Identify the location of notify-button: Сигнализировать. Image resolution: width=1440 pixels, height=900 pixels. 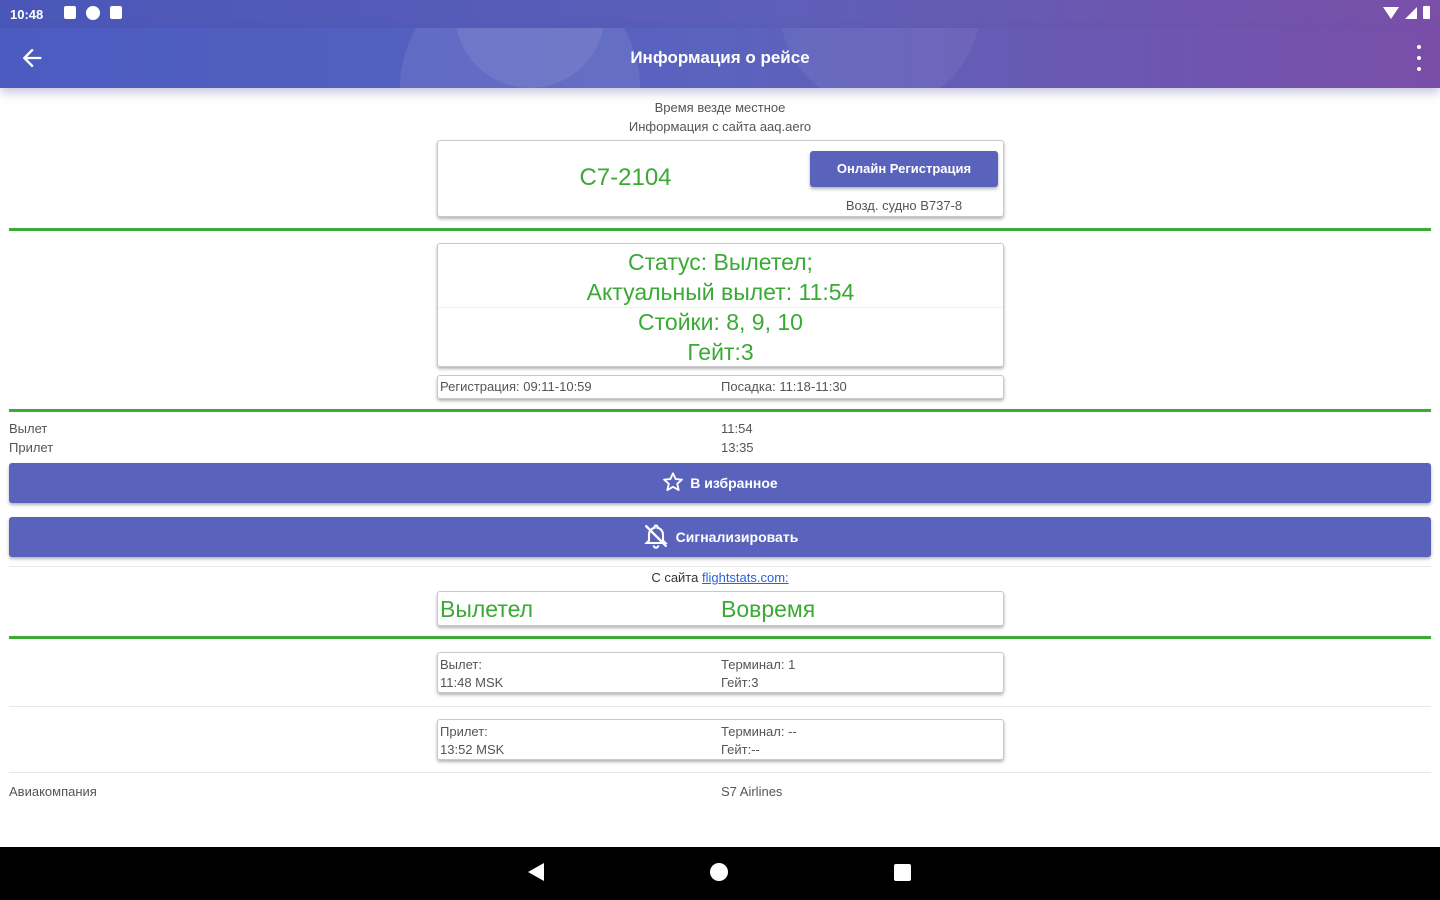
(720, 537).